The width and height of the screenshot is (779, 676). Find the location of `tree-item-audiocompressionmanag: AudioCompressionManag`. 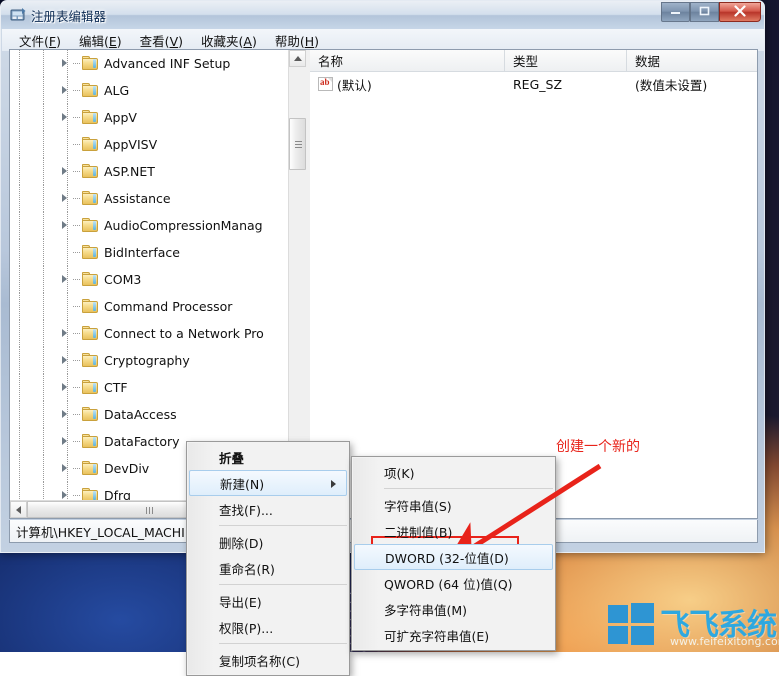

tree-item-audiocompressionmanag: AudioCompressionManag is located at coordinates (149, 225).